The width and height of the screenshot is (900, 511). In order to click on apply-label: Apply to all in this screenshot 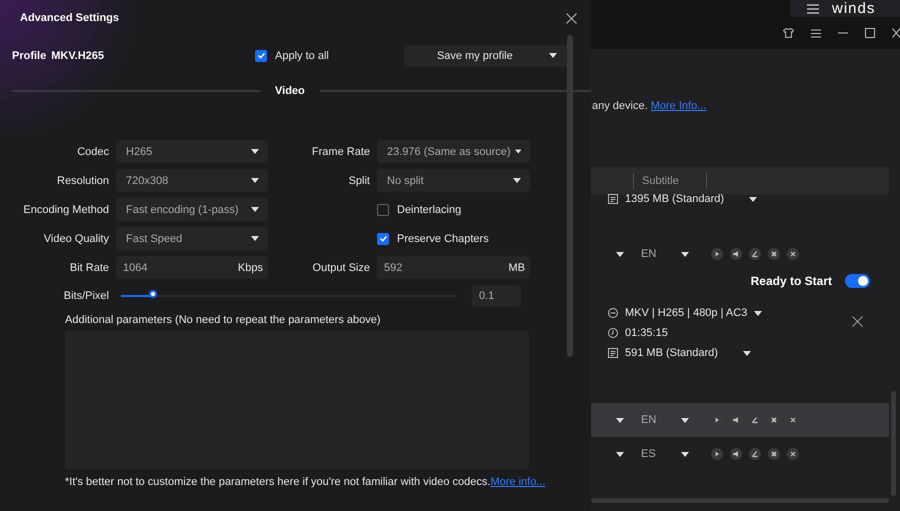, I will do `click(302, 56)`.